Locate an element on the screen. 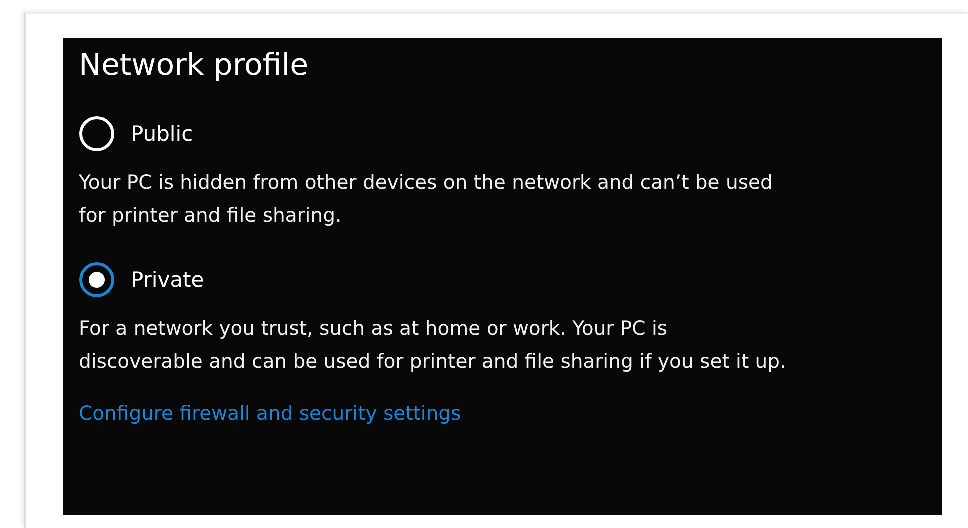 The width and height of the screenshot is (968, 528). radio-label: Private is located at coordinates (167, 280).